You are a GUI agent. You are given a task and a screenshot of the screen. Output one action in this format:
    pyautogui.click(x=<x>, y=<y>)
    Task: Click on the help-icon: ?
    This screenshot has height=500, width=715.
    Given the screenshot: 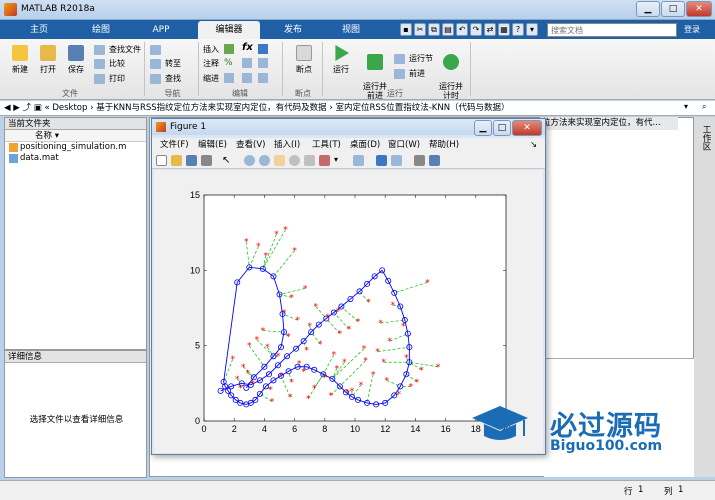 What is the action you would take?
    pyautogui.click(x=518, y=29)
    